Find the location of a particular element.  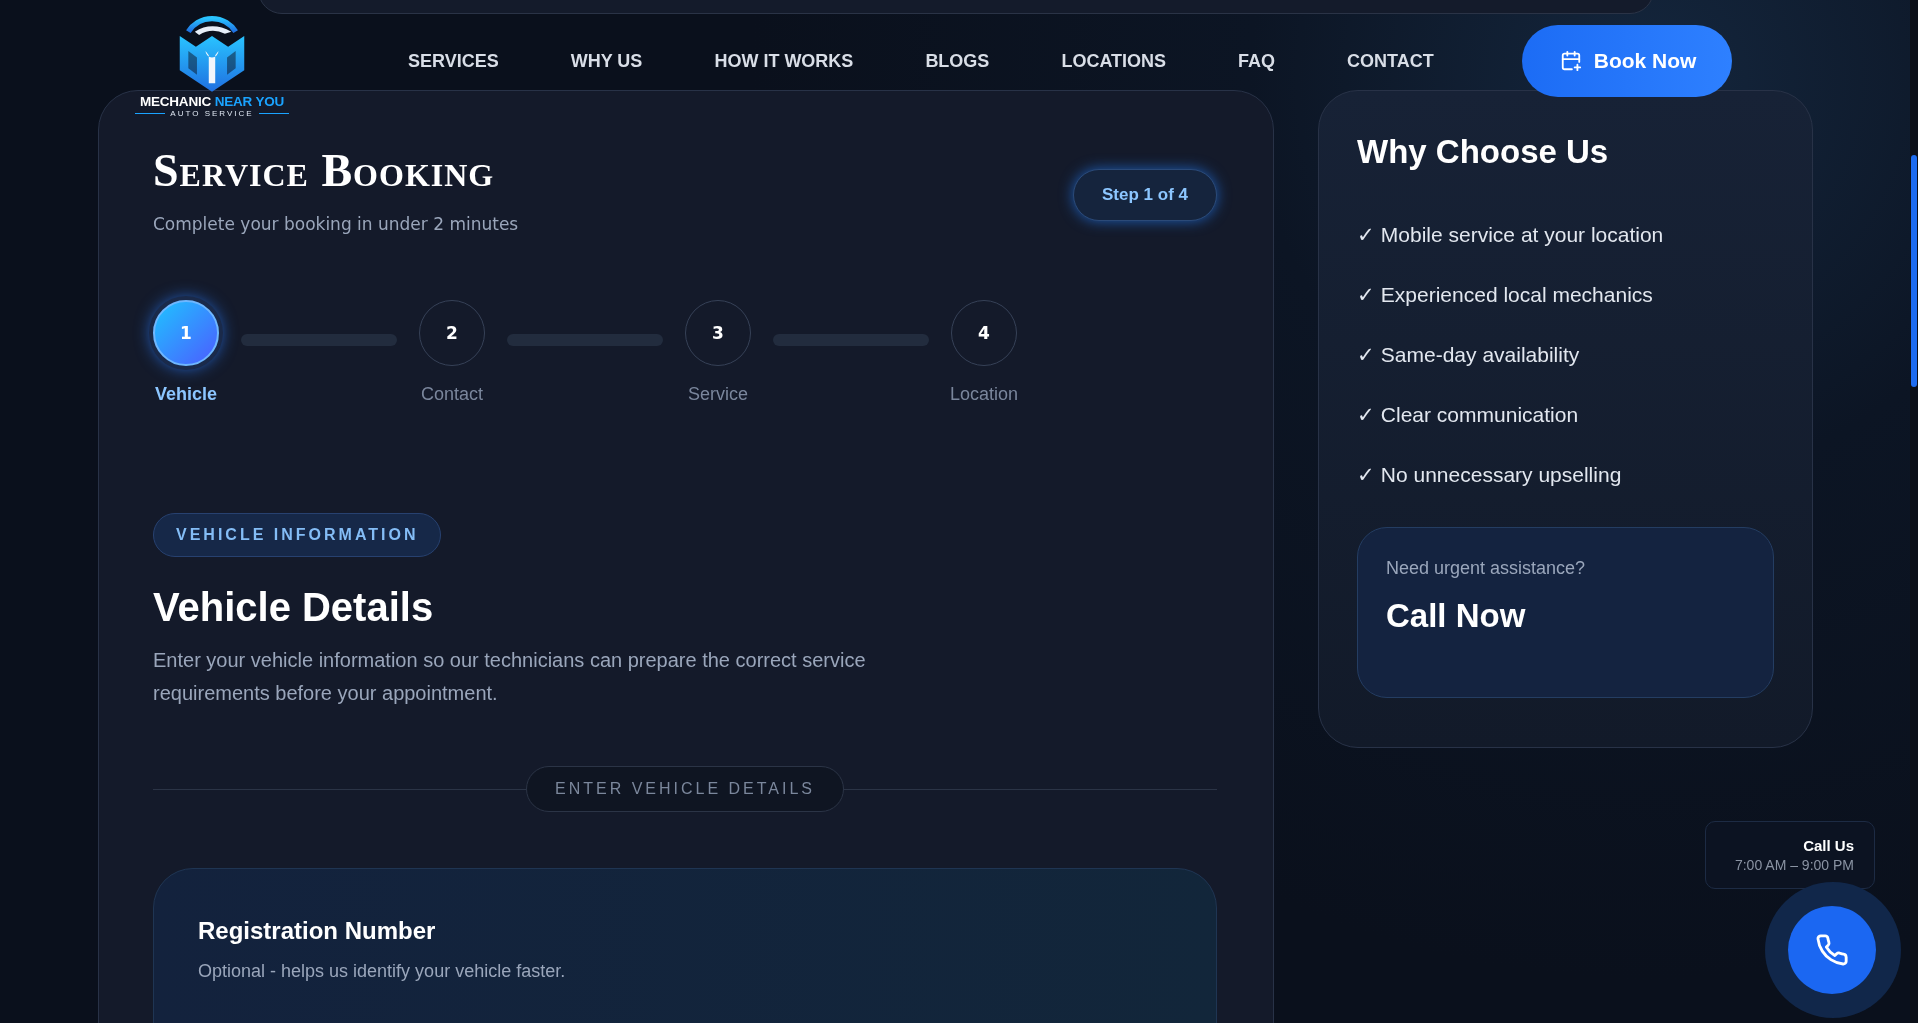

book-now-button: Book Now is located at coordinates (1627, 61).